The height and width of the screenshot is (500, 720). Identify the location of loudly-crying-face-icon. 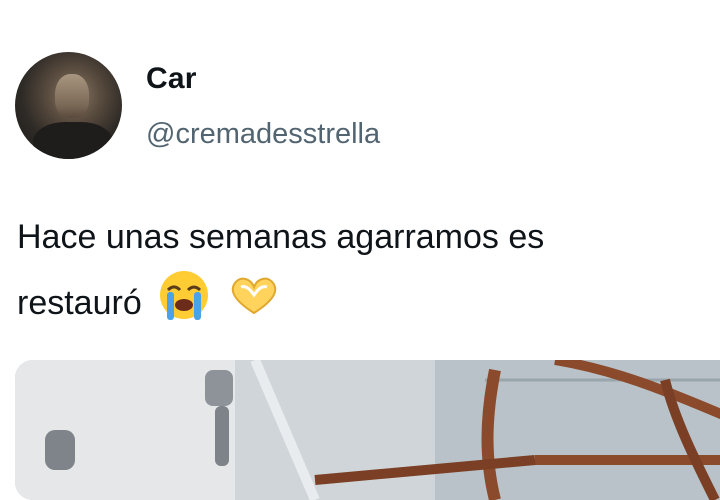
(184, 305).